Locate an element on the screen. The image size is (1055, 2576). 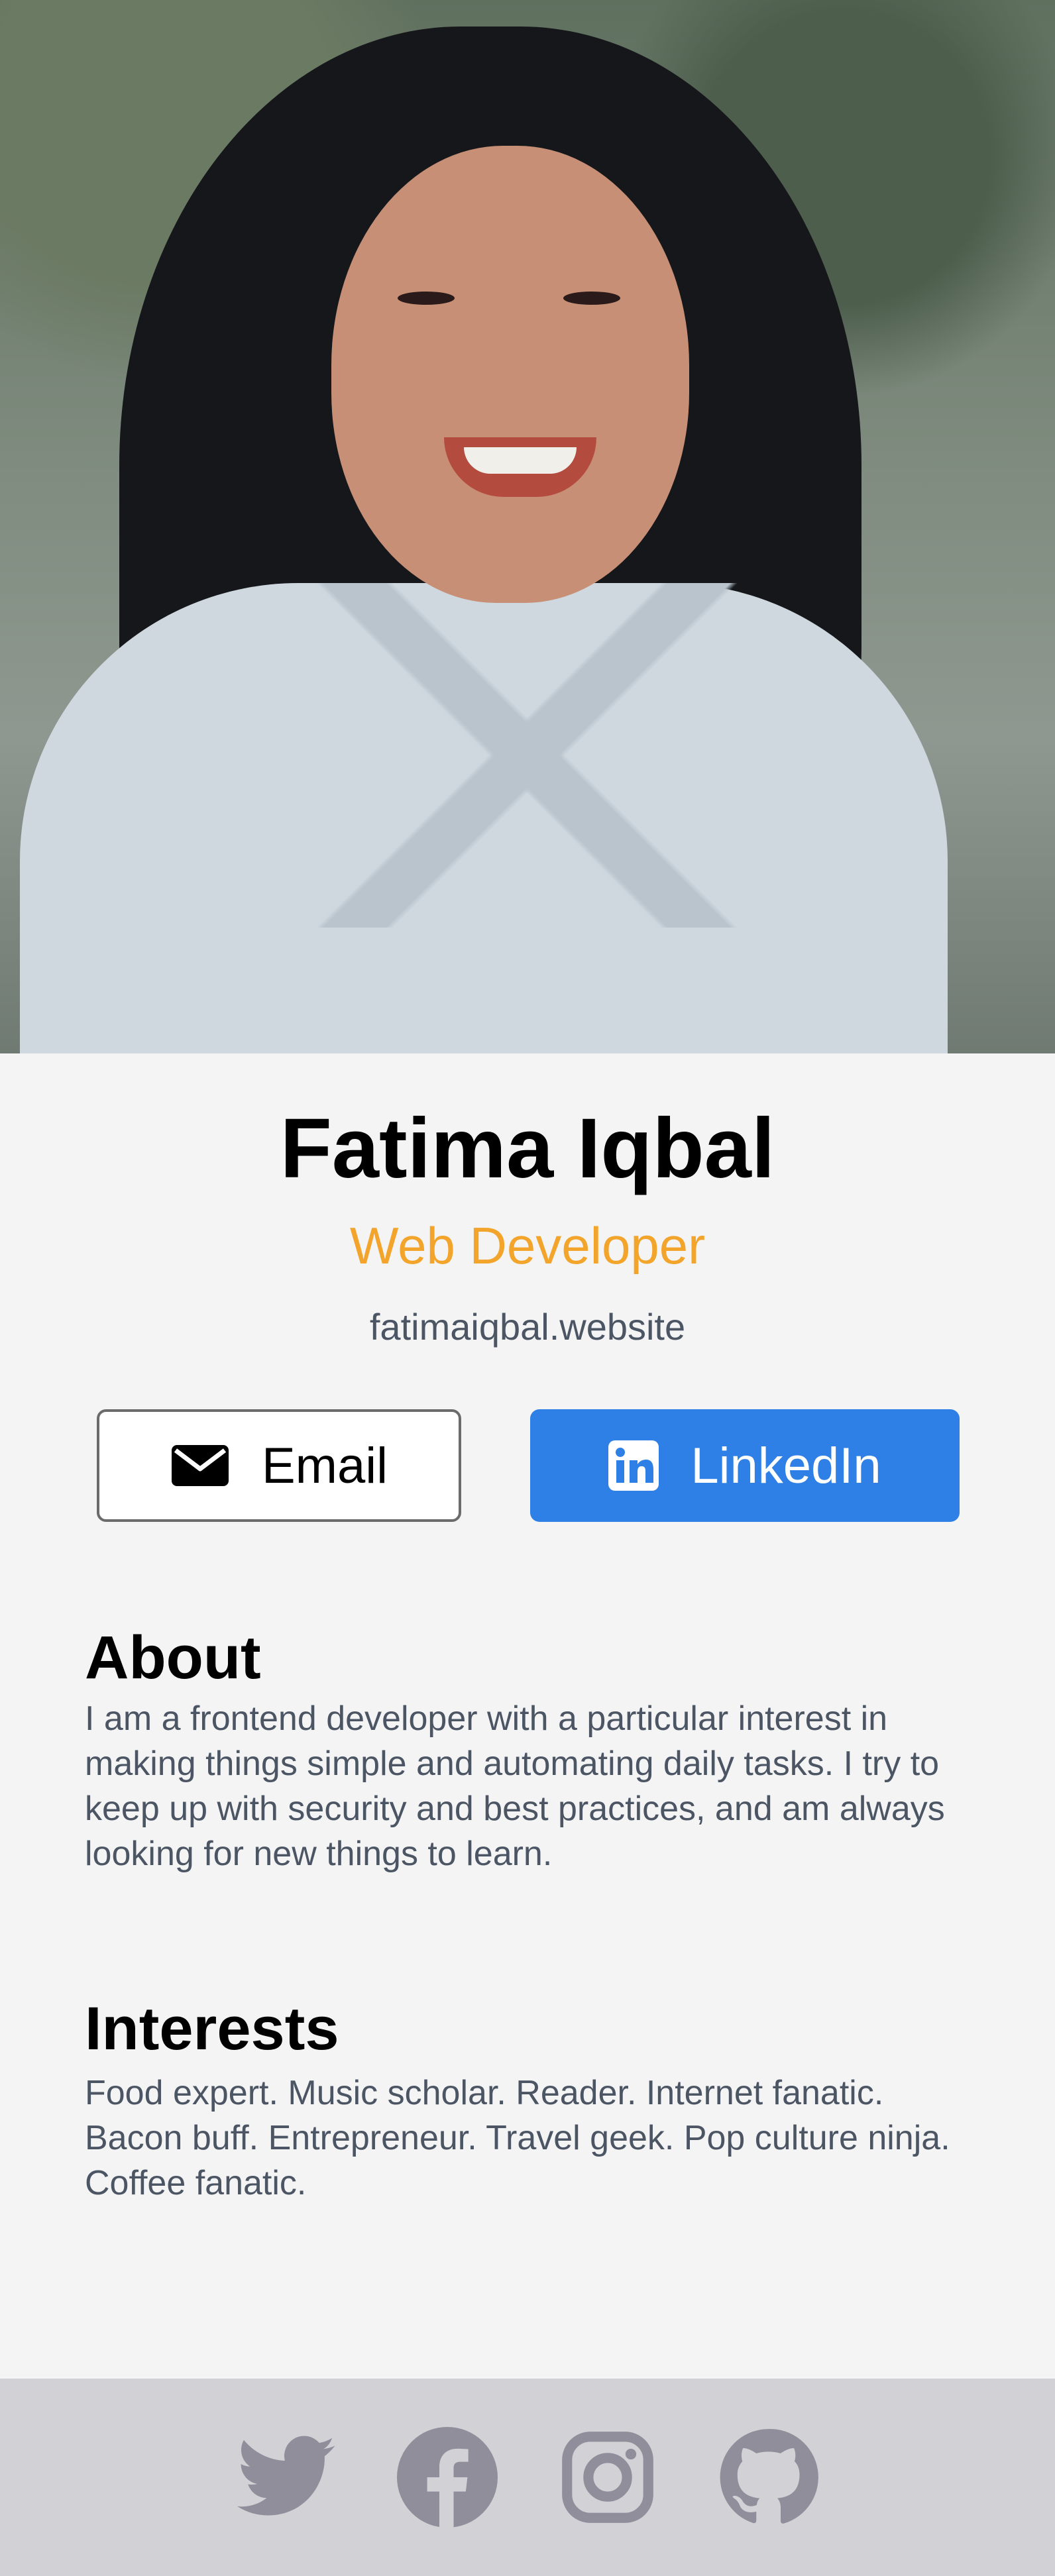
linkedin-button-label: LinkedIn is located at coordinates (786, 1466).